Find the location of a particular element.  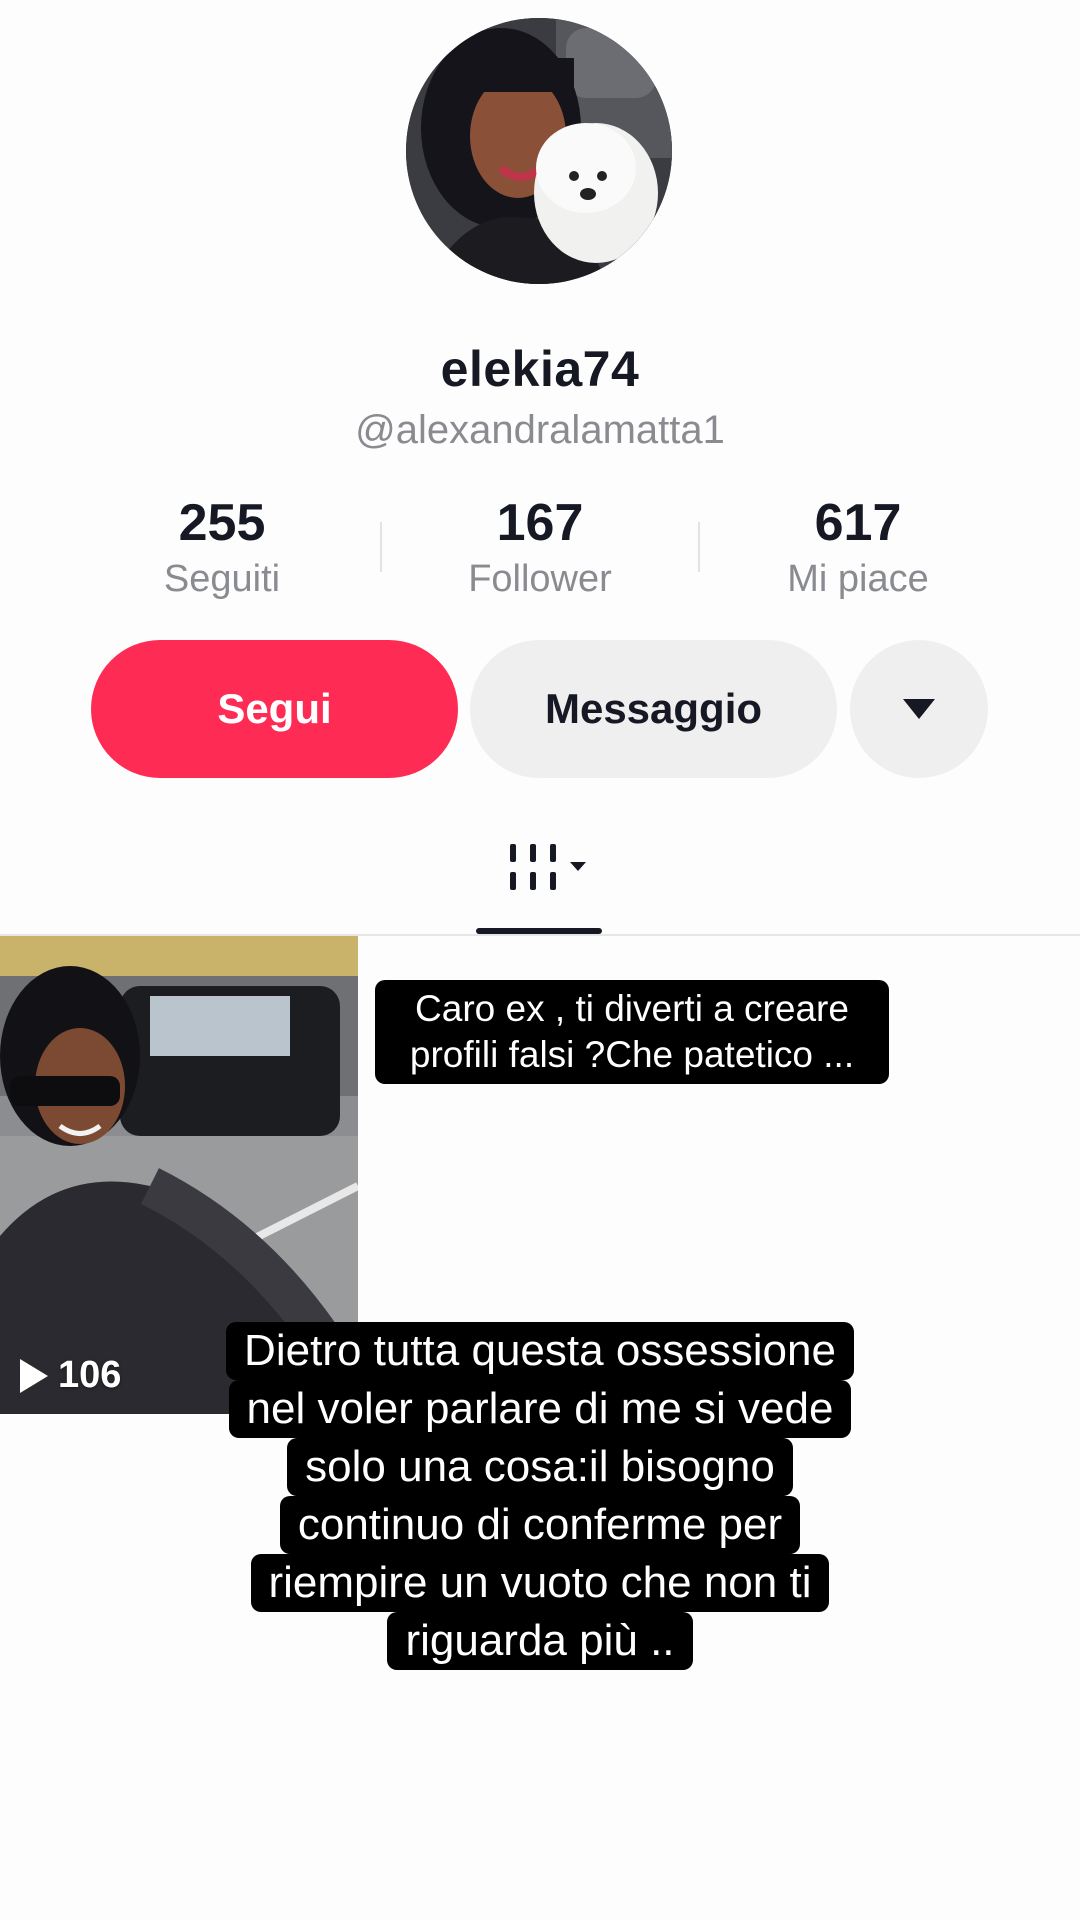

tab-videos is located at coordinates (550, 875).